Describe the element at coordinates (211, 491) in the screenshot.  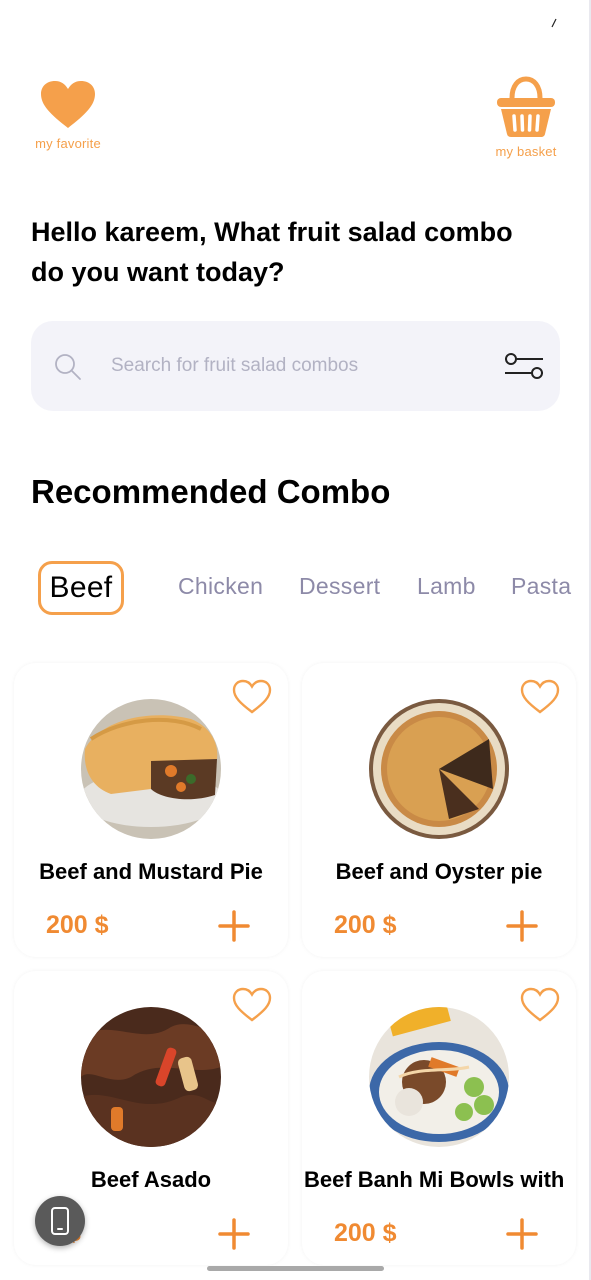
I see `section-title: Recommended Combo` at that location.